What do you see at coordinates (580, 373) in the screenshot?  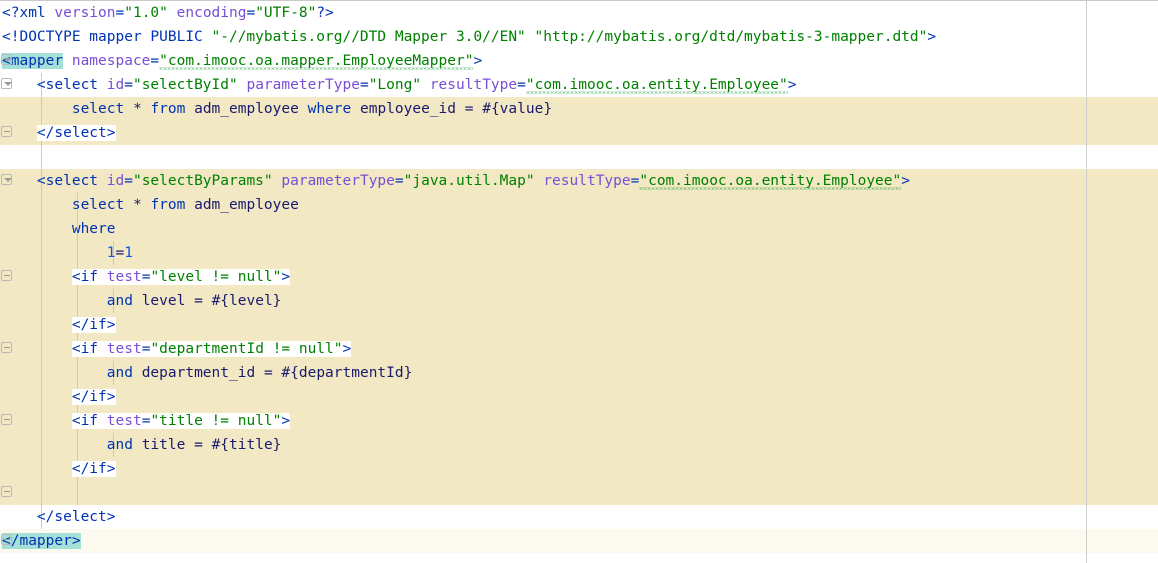 I see `code-line: and department_id = #{departmentId}` at bounding box center [580, 373].